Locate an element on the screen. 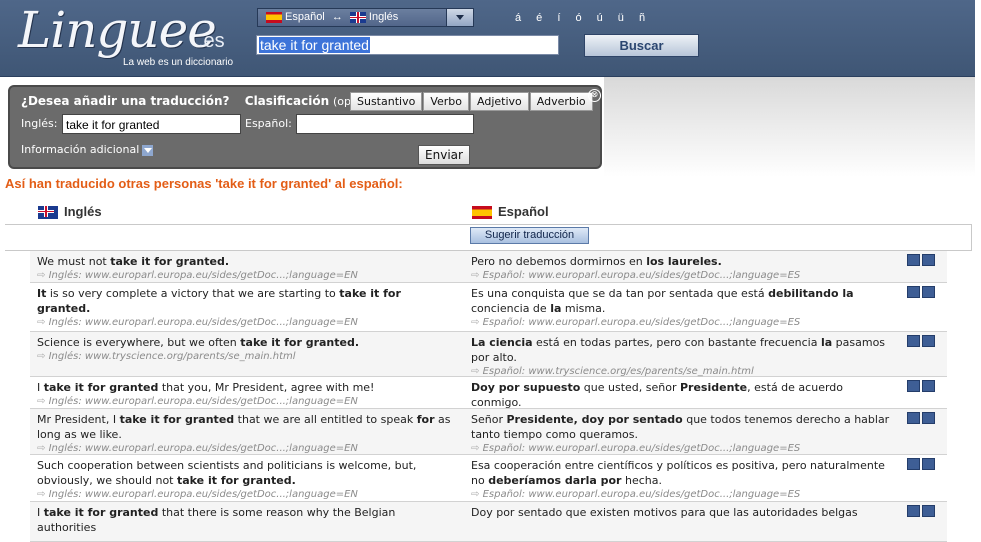 The image size is (981, 542). class-button-adverb: Adverbio is located at coordinates (561, 101).